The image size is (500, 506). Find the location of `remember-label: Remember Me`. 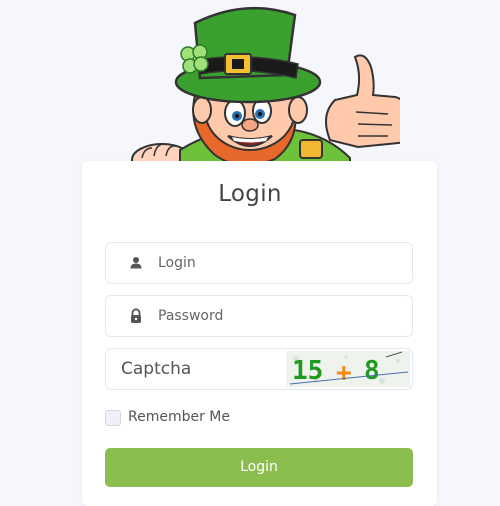

remember-label: Remember Me is located at coordinates (179, 417).